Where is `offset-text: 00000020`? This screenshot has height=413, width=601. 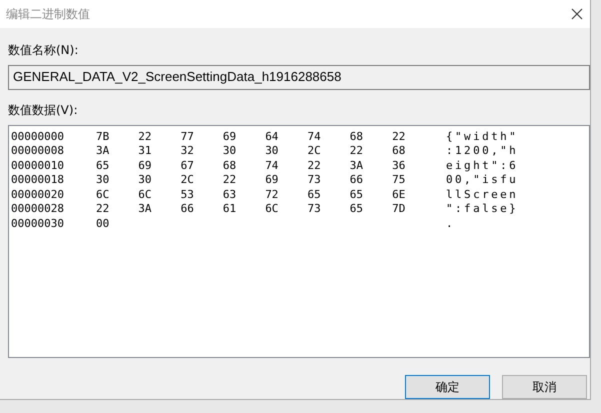
offset-text: 00000020 is located at coordinates (38, 194).